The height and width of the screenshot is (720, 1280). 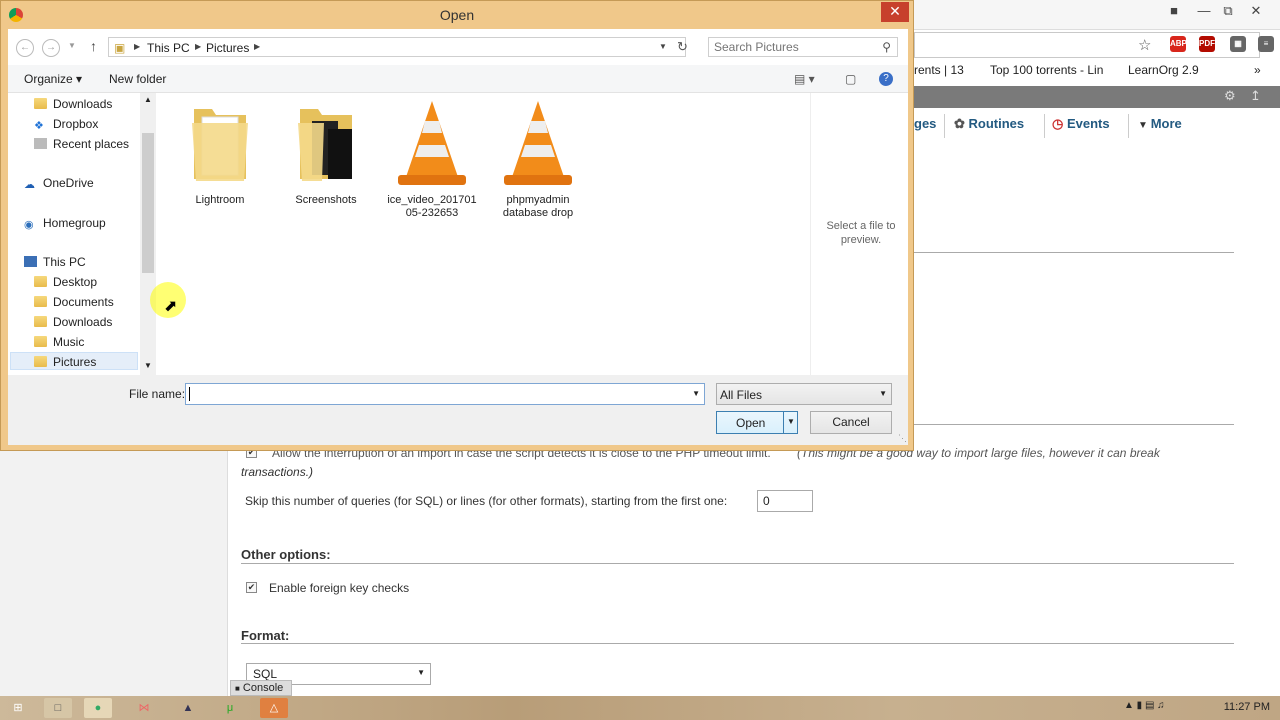 What do you see at coordinates (538, 213) in the screenshot?
I see `file-name-line: database drop` at bounding box center [538, 213].